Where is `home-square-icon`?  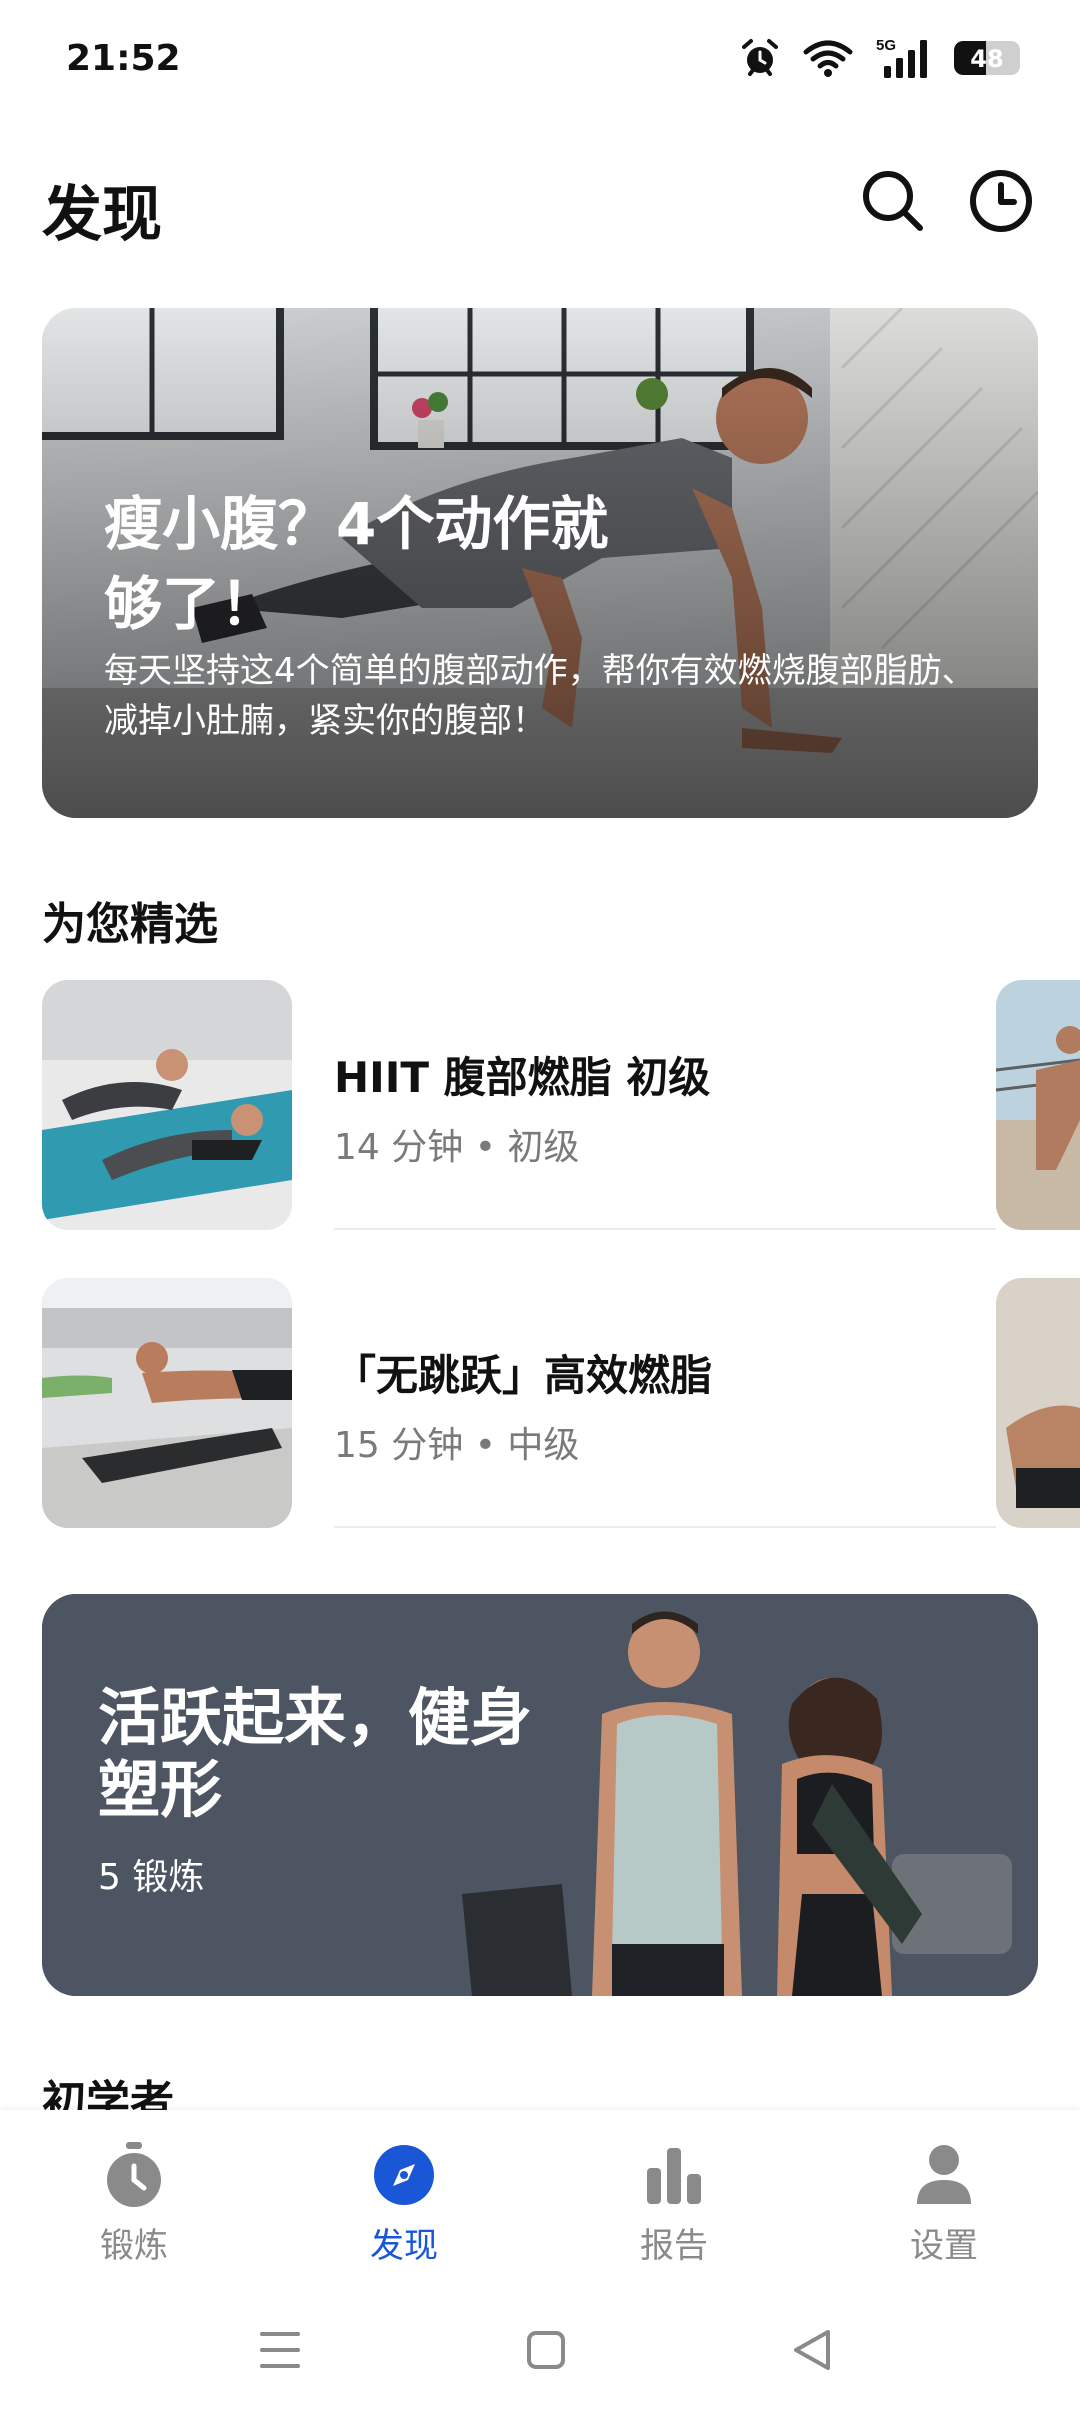 home-square-icon is located at coordinates (546, 2350).